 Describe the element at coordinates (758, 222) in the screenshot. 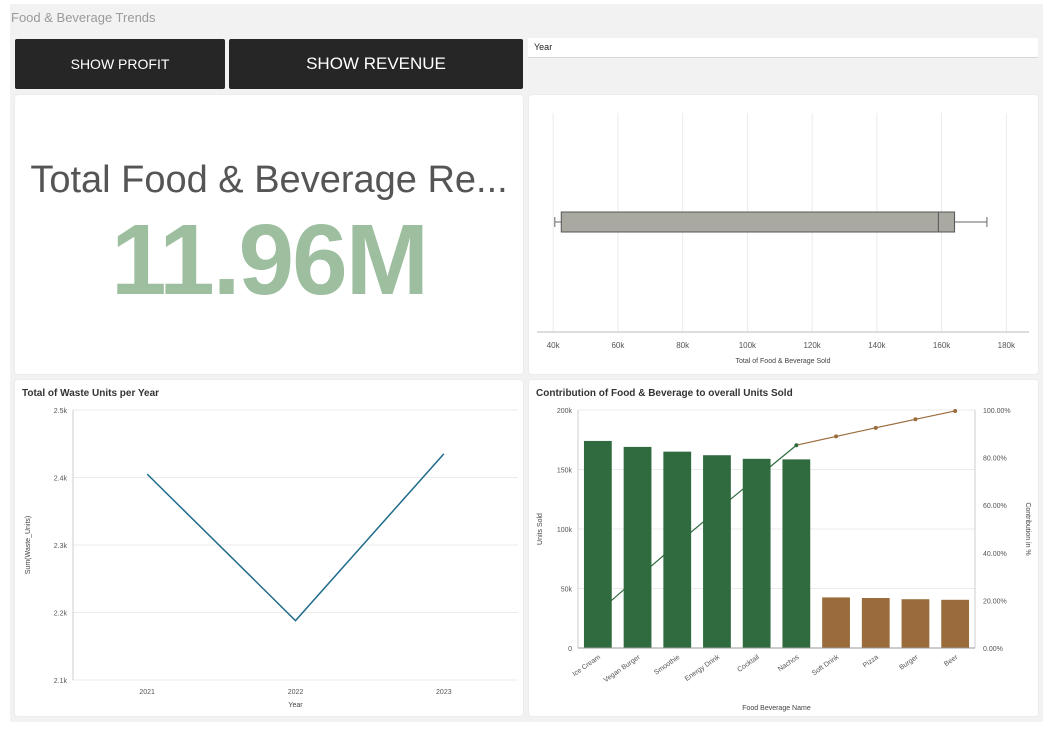

I see `box-iqr` at that location.